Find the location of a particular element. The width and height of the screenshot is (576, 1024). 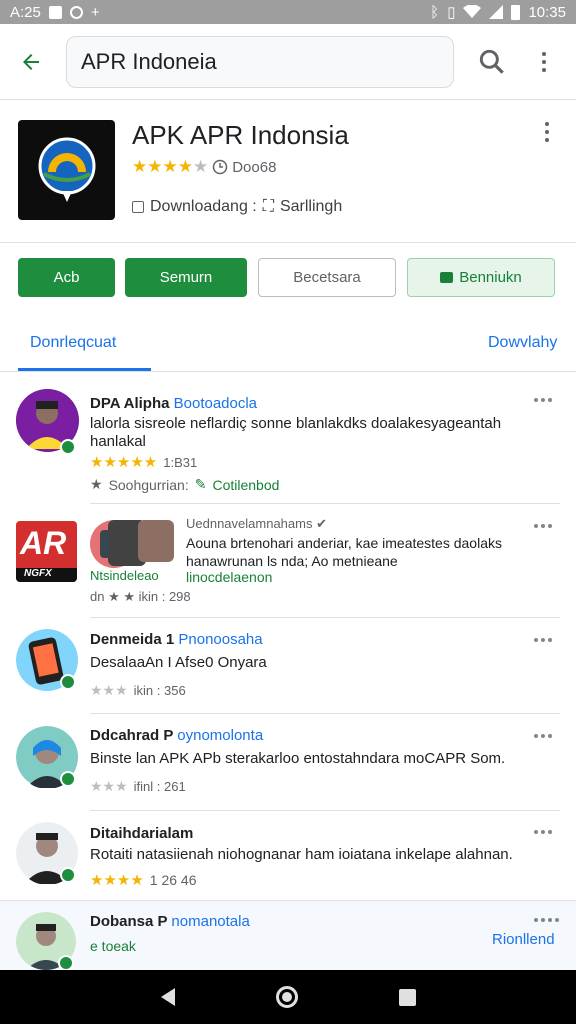

sync-icon is located at coordinates (76, 12).